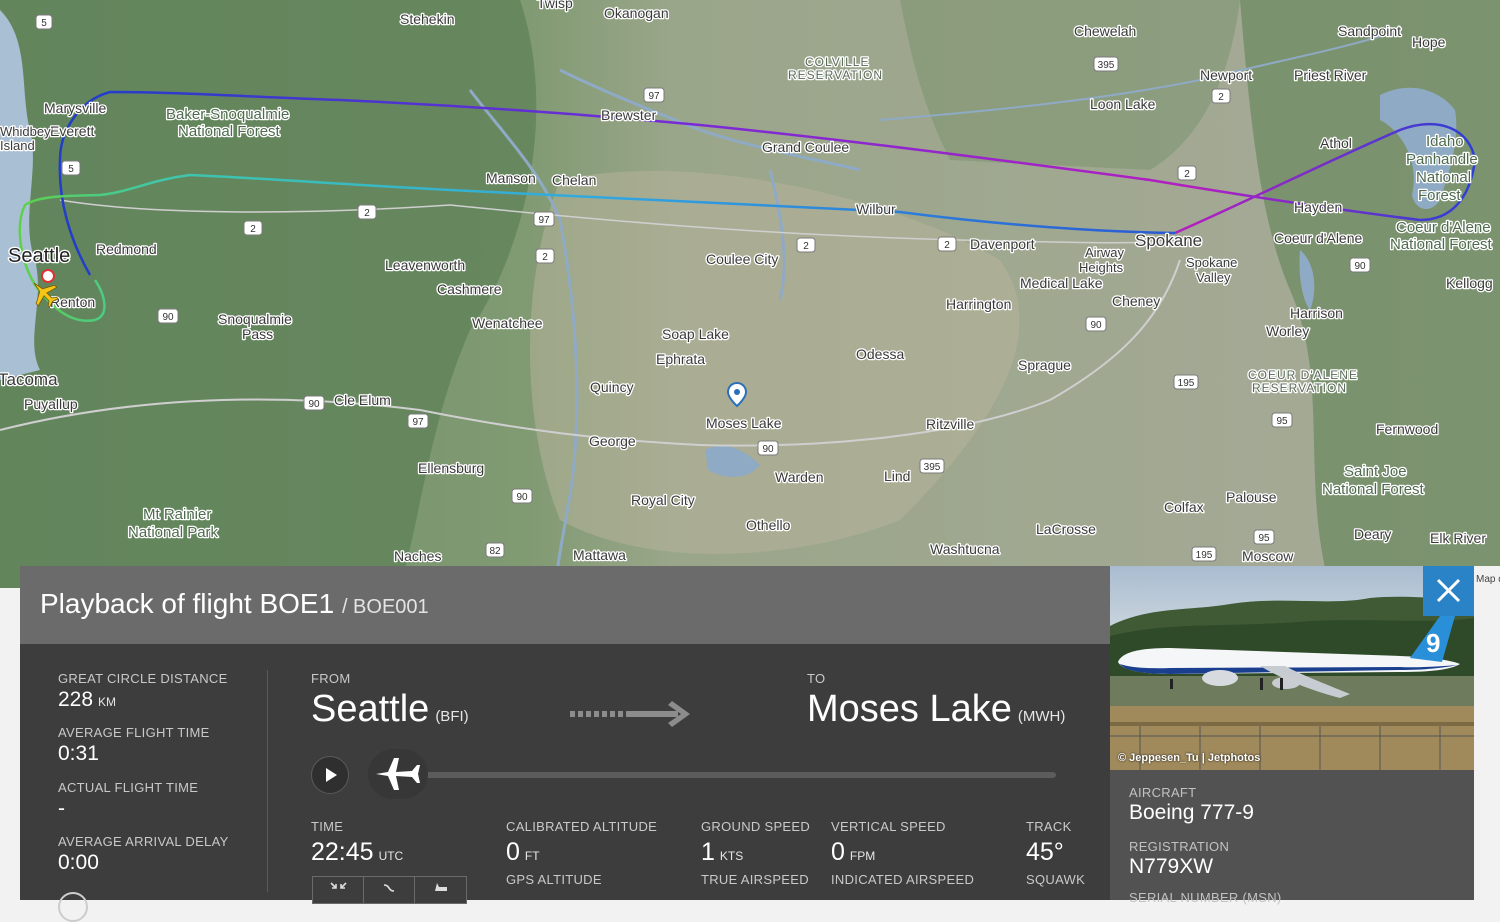  Describe the element at coordinates (87, 699) in the screenshot. I see `great-circle-value: 228 KM` at that location.